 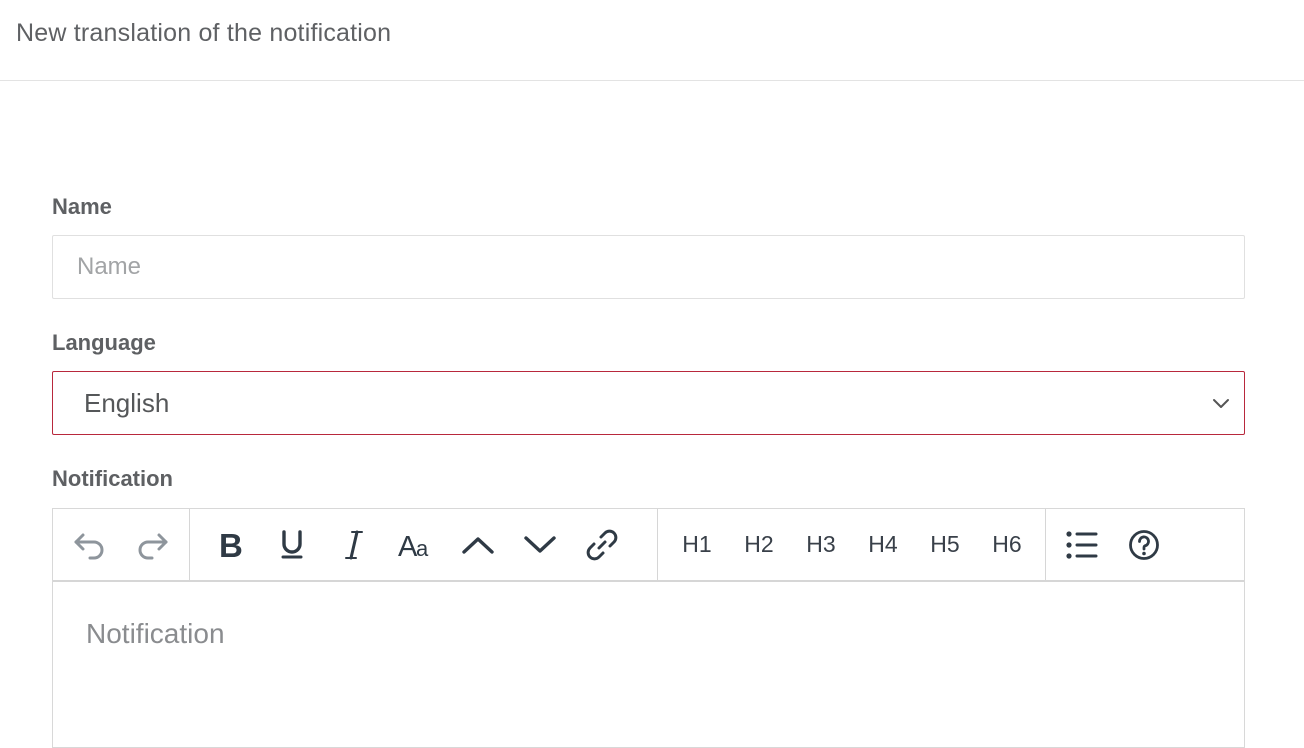 I want to click on help-button, so click(x=1144, y=544).